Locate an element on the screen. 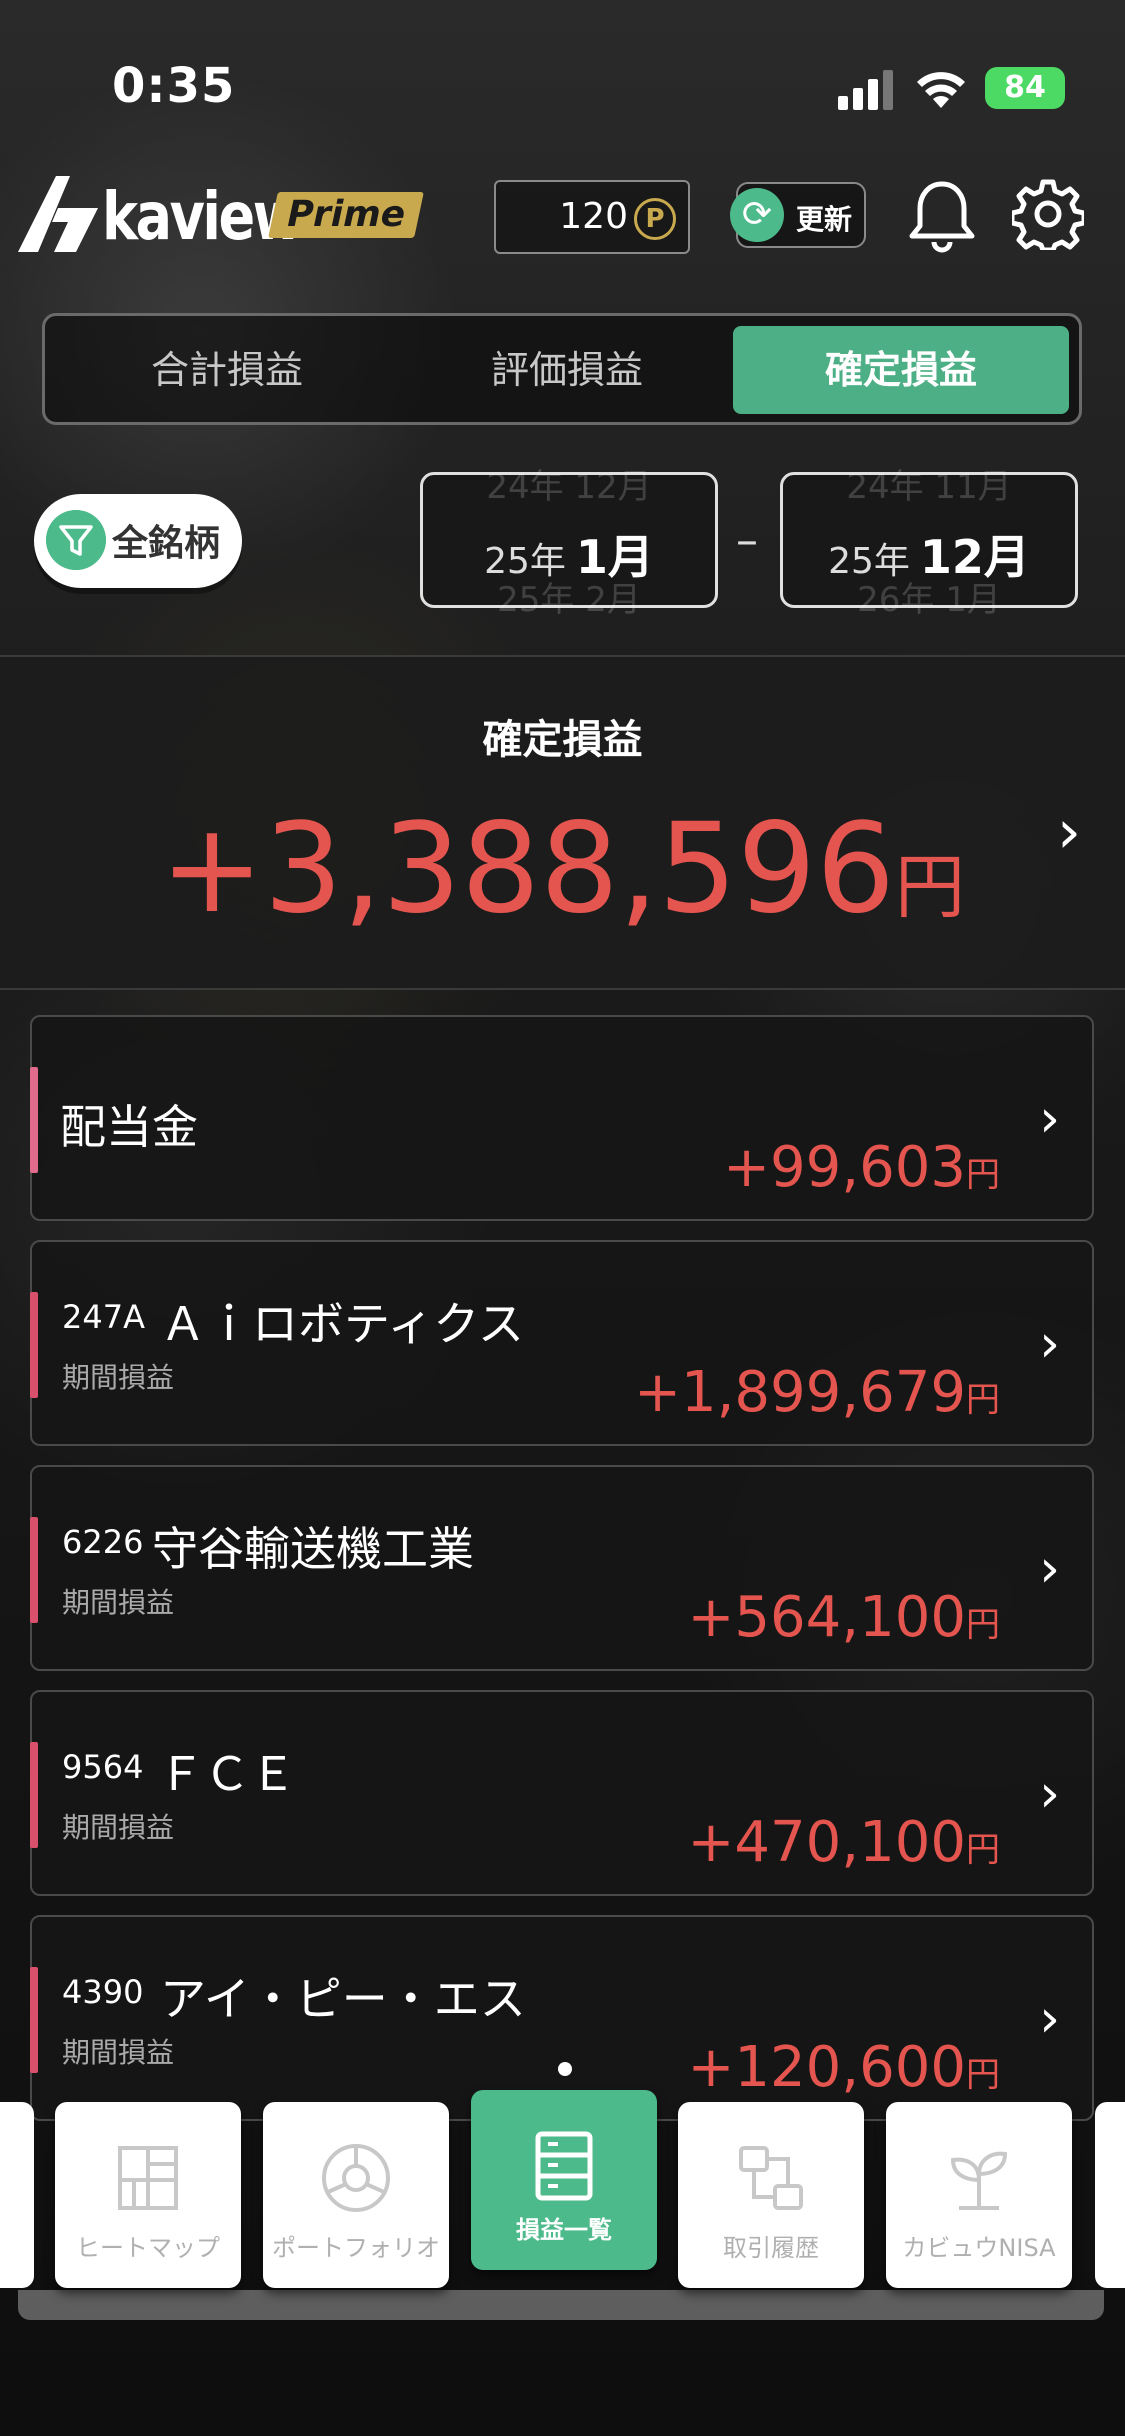 This screenshot has height=2436, width=1125. profit-list-icon is located at coordinates (564, 2166).